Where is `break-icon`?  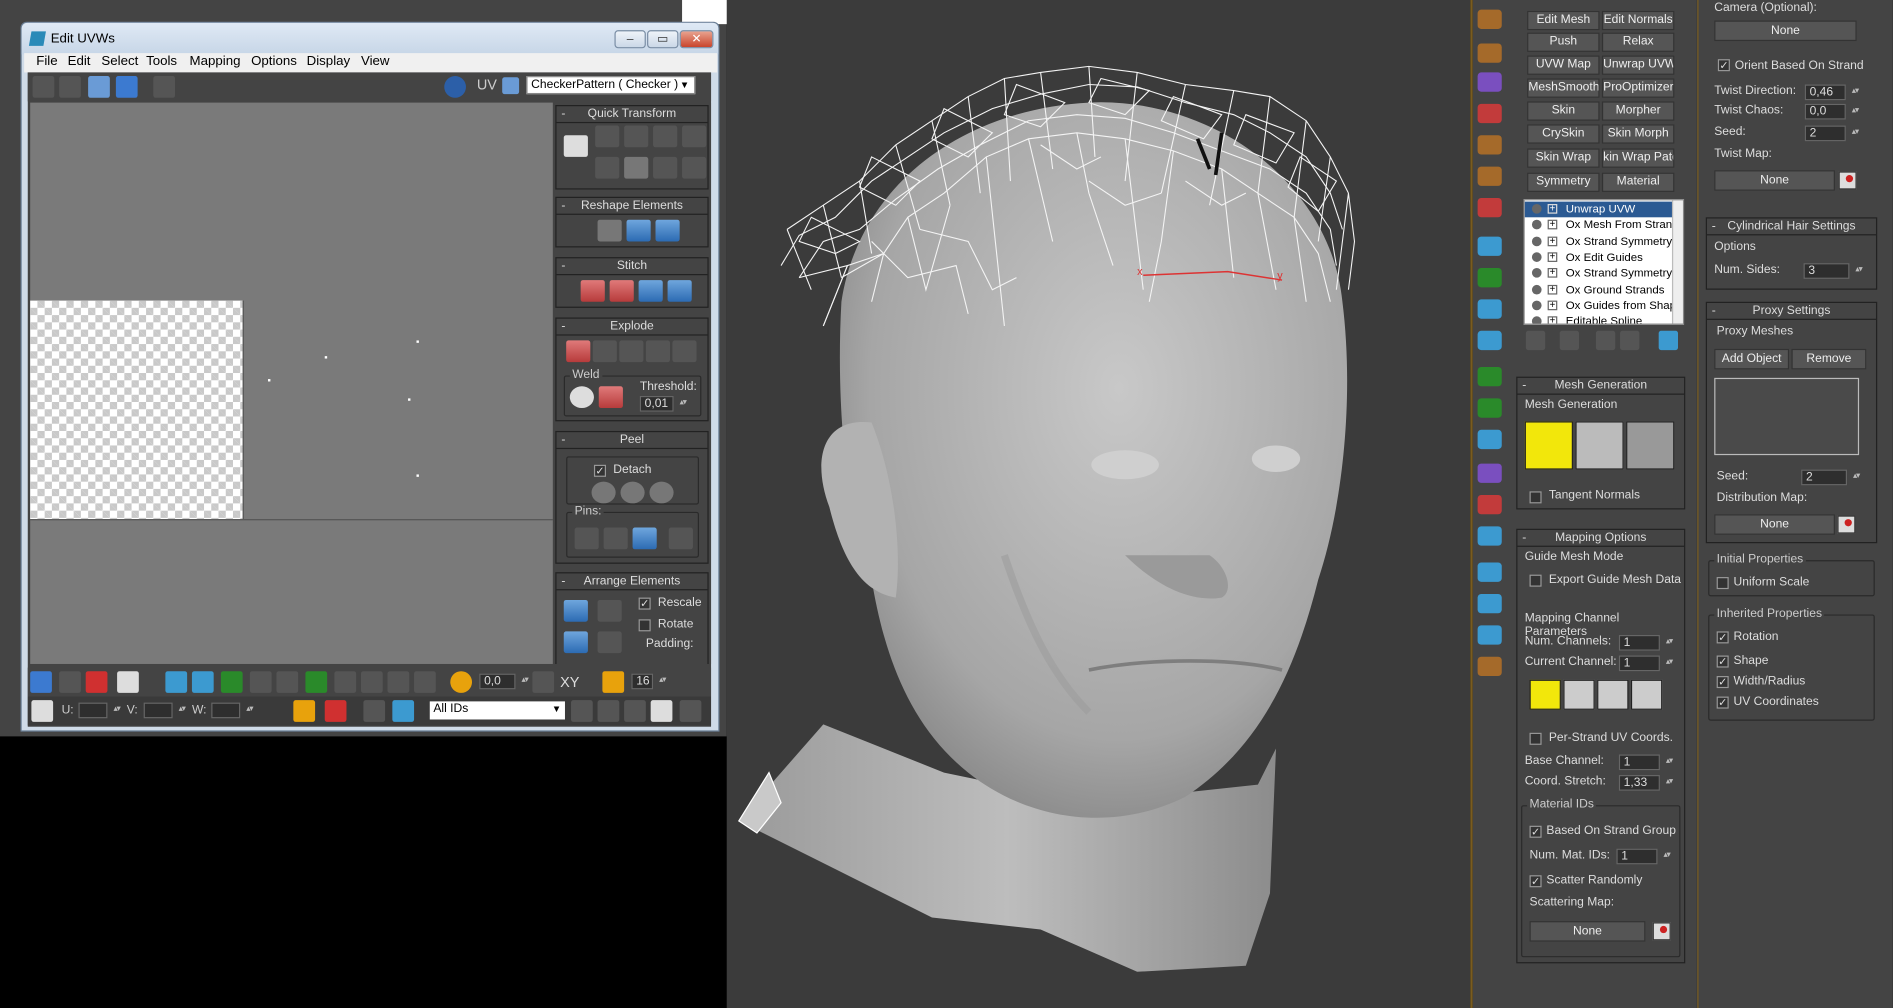 break-icon is located at coordinates (578, 351).